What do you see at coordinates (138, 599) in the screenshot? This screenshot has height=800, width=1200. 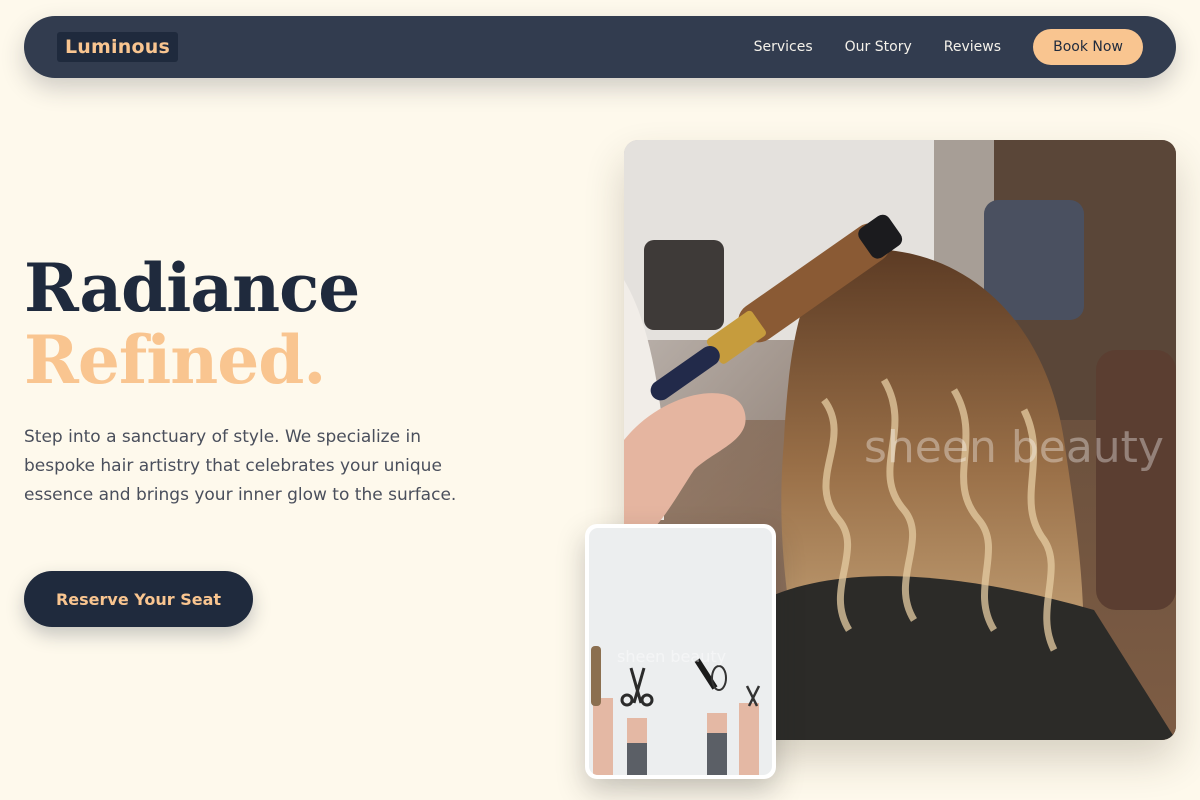 I see `reserve-seat-button: Reserve Your Seat` at bounding box center [138, 599].